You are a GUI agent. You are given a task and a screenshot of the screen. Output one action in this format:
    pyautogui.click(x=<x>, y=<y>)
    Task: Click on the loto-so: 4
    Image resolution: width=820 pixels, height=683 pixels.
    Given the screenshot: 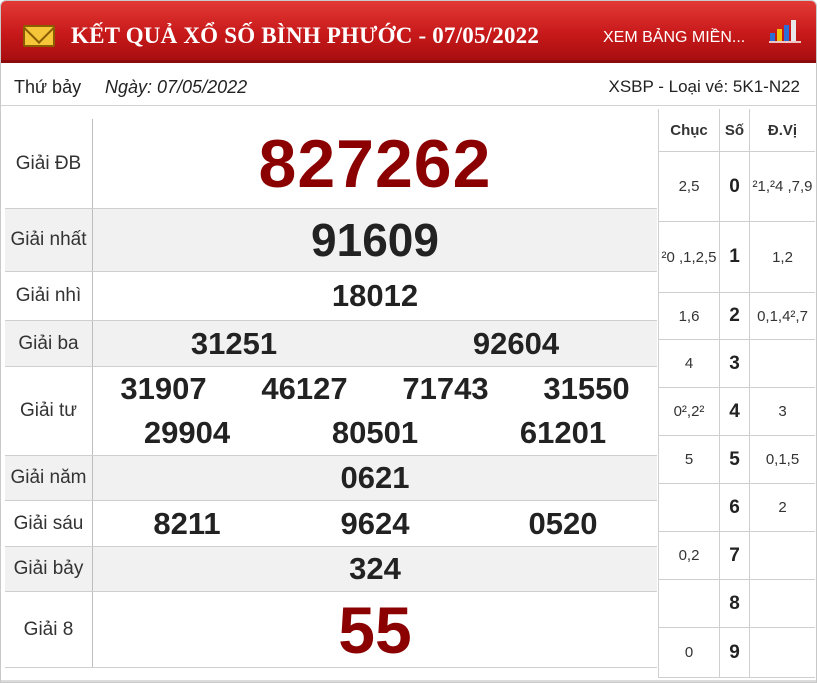 What is the action you would take?
    pyautogui.click(x=735, y=411)
    